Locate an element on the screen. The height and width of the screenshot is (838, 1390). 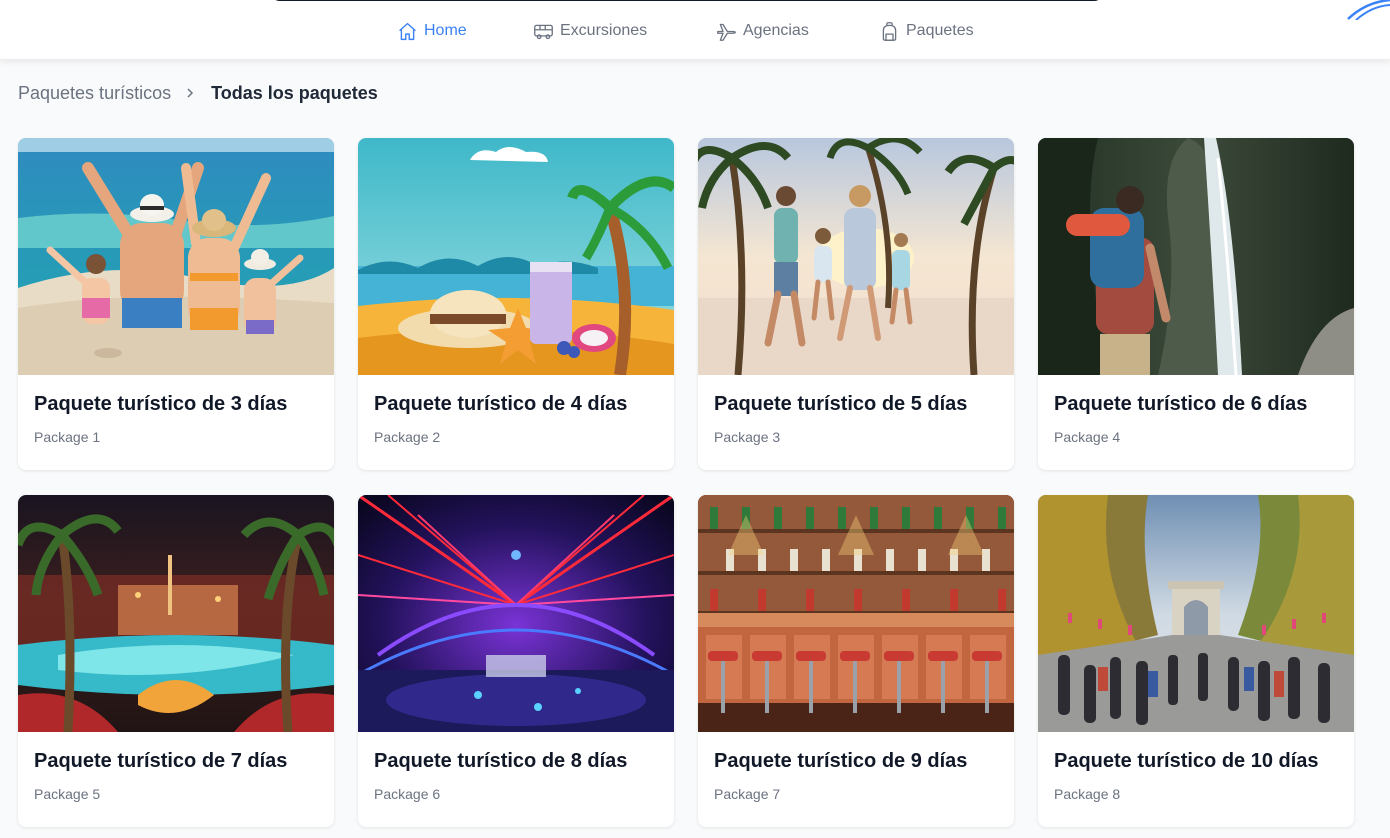
package-subtitle: Package 4 is located at coordinates (1087, 437).